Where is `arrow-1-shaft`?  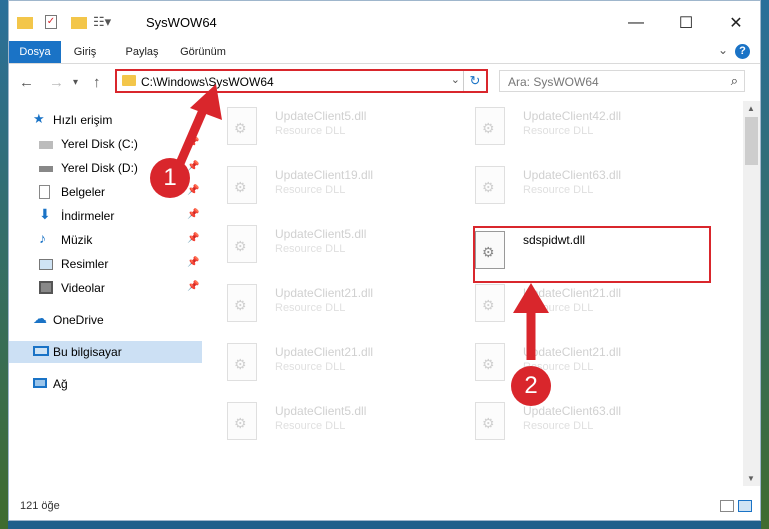
arrow-1-shaft is located at coordinates (191, 138).